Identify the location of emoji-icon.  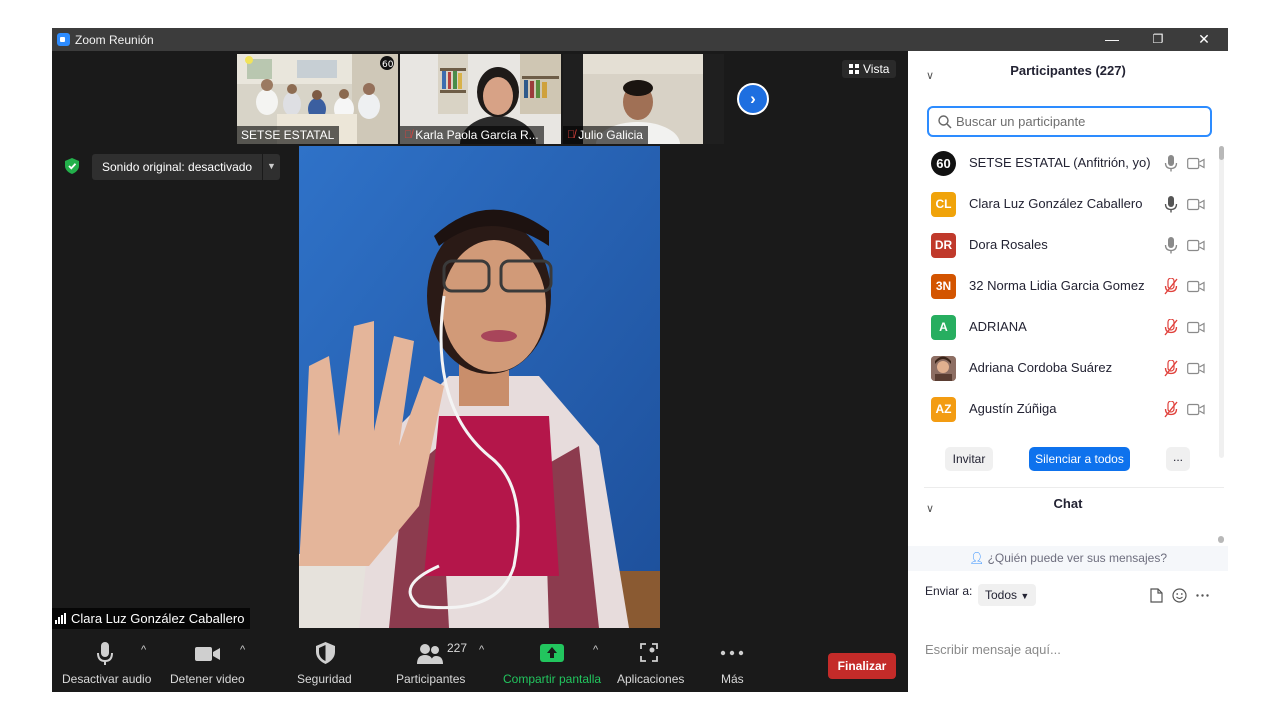
(1179, 595).